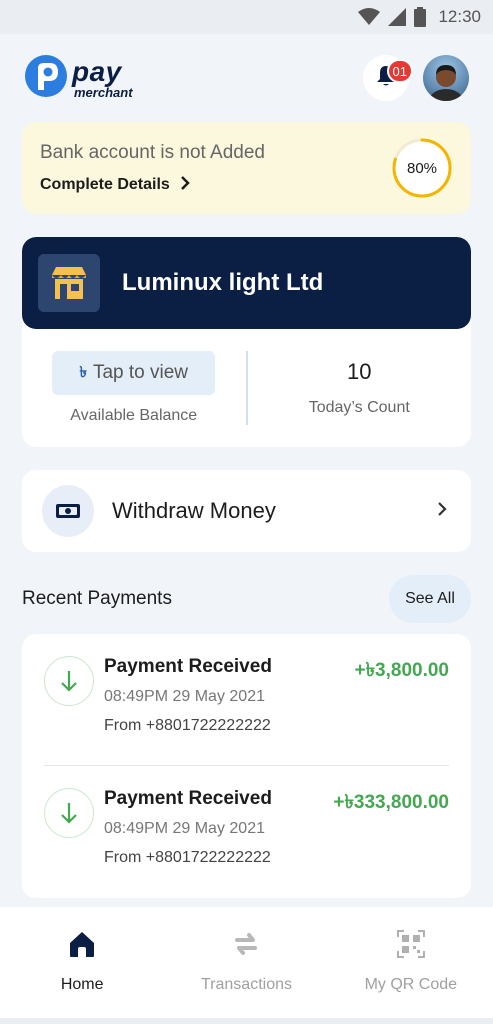 The width and height of the screenshot is (493, 1024). I want to click on tap-to-view-balance-button: ৳ Tap to view, so click(134, 373).